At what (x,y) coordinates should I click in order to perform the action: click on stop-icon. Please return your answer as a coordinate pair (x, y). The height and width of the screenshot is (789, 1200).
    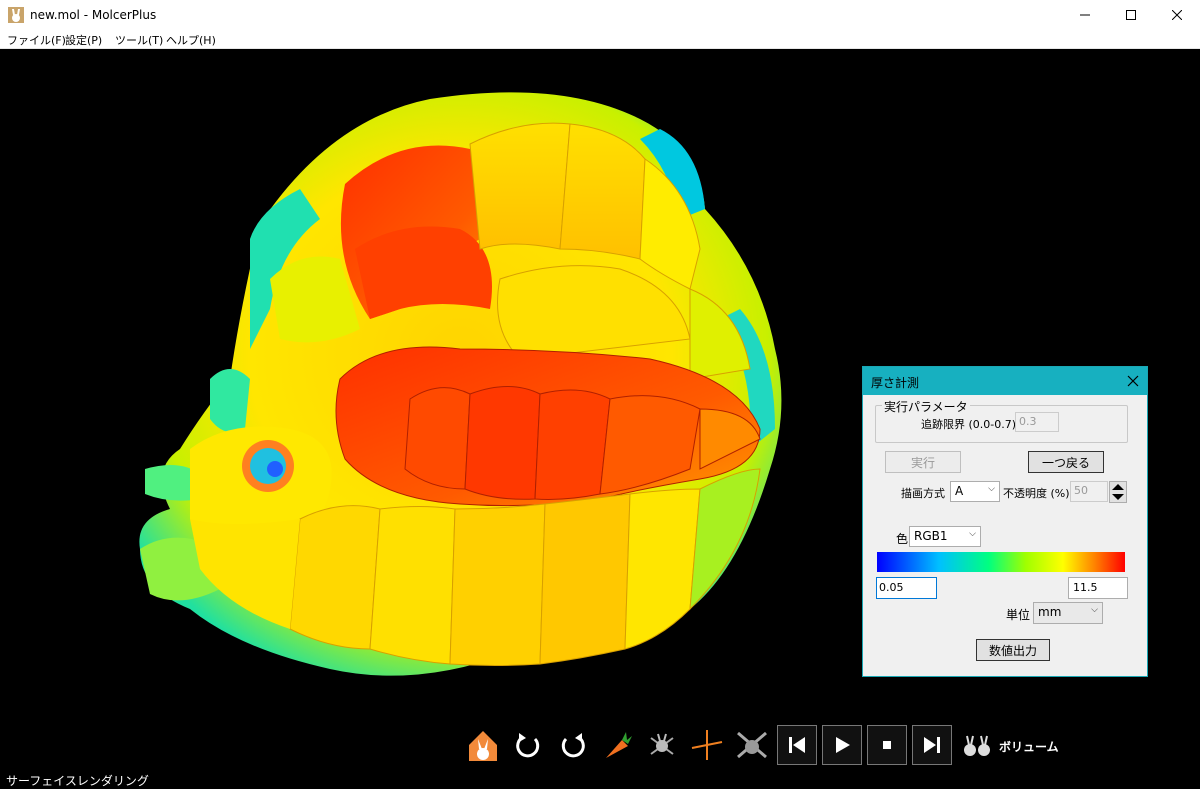
    Looking at the image, I should click on (887, 745).